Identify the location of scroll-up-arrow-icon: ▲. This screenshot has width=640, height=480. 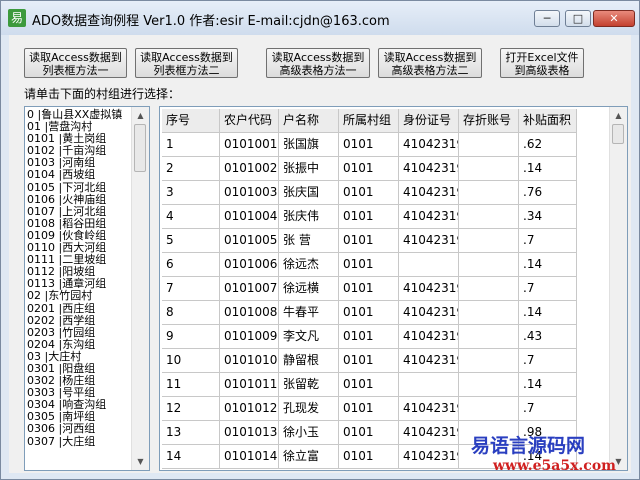
(140, 115).